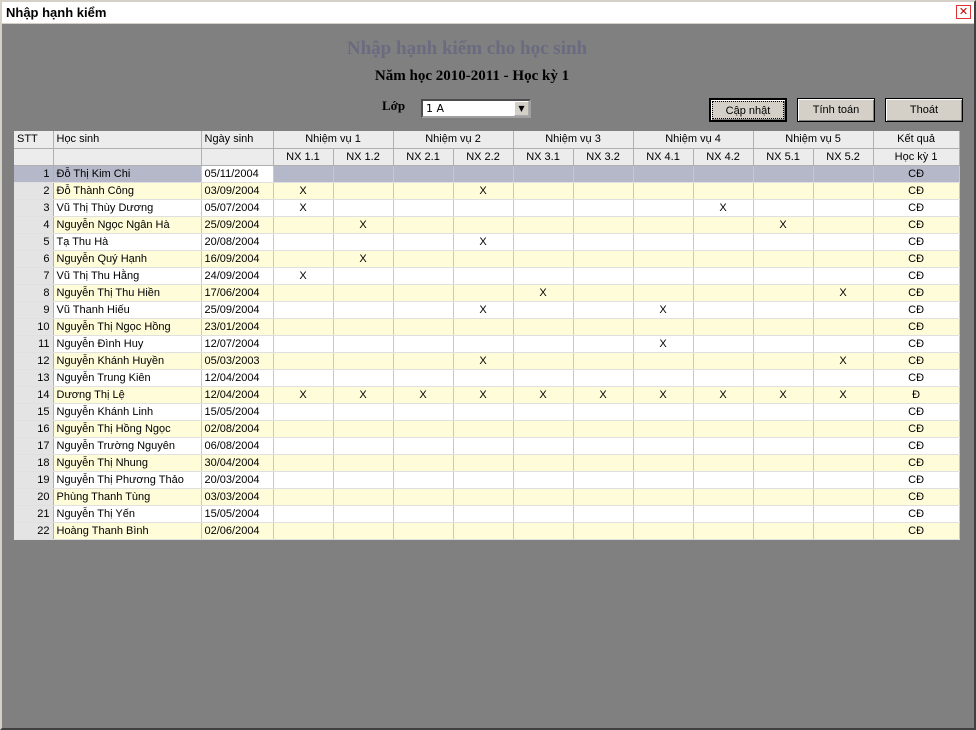  I want to click on table-row: 19 Nguyễn Thị Phương Thảo 20/03/2004 CĐ, so click(487, 480).